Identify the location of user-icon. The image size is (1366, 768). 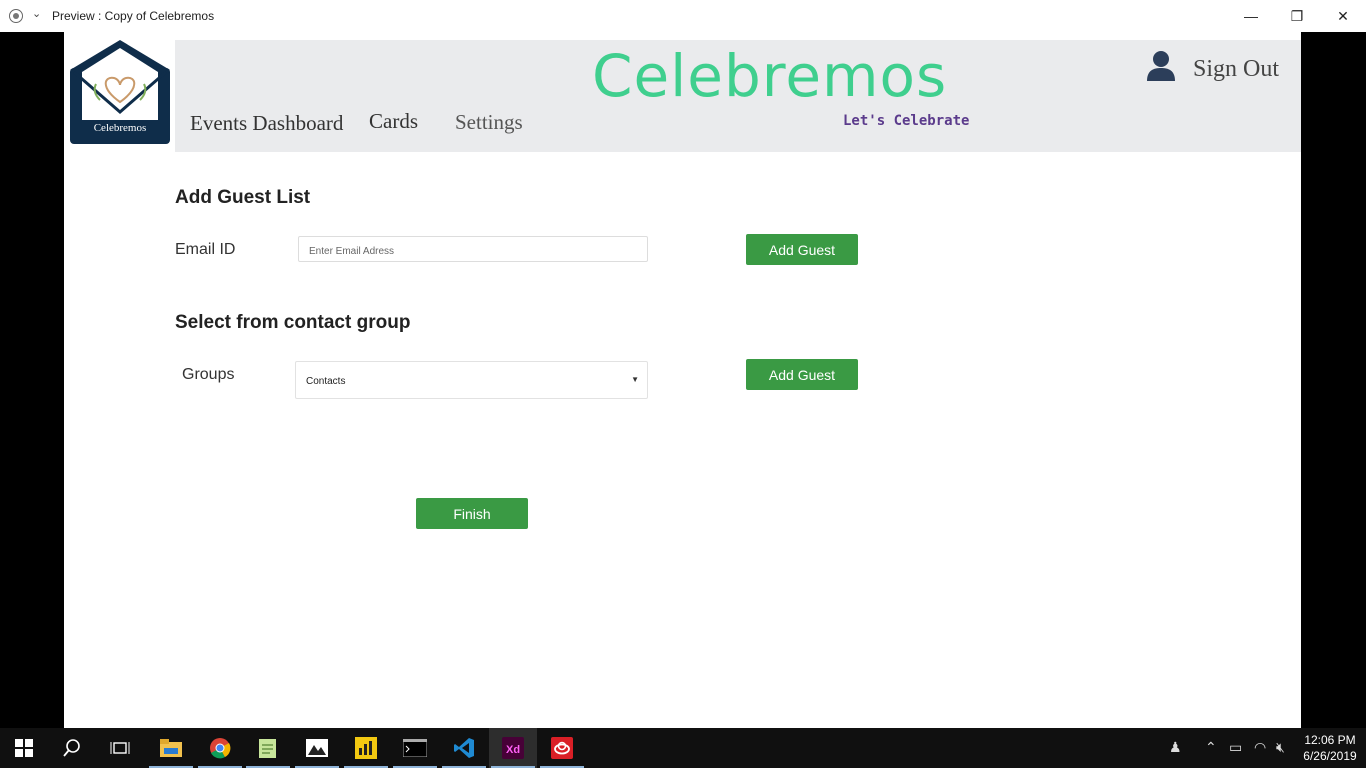
(1161, 66).